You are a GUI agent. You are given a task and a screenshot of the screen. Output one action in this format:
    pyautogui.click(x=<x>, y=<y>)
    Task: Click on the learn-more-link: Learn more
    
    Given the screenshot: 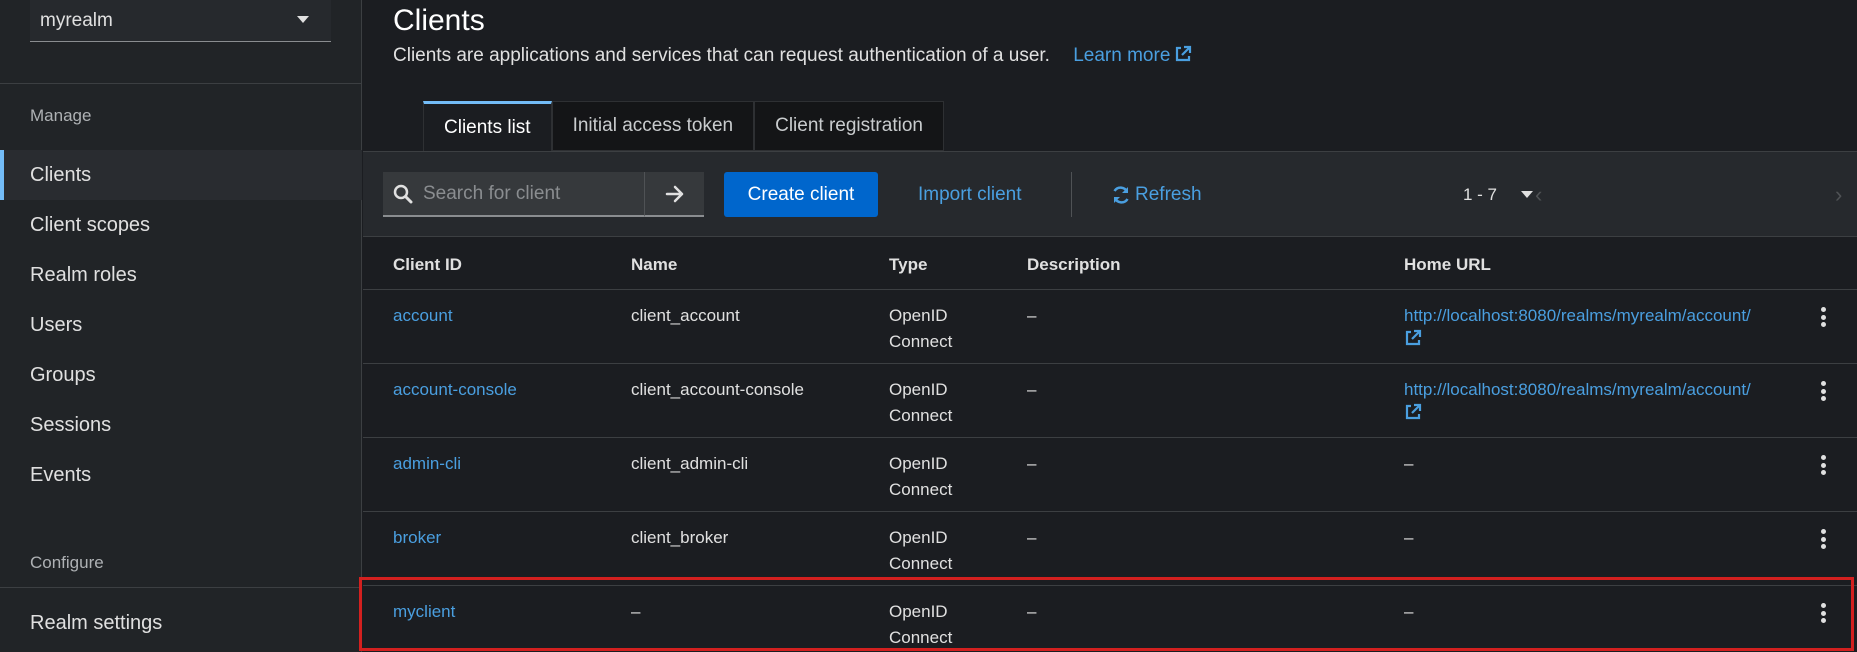 What is the action you would take?
    pyautogui.click(x=1132, y=55)
    